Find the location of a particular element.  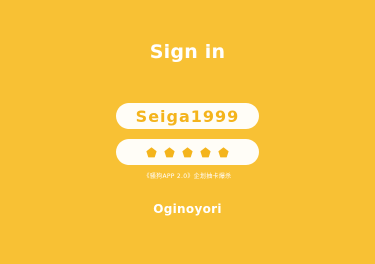

username-value: Seiga1999 is located at coordinates (187, 116).